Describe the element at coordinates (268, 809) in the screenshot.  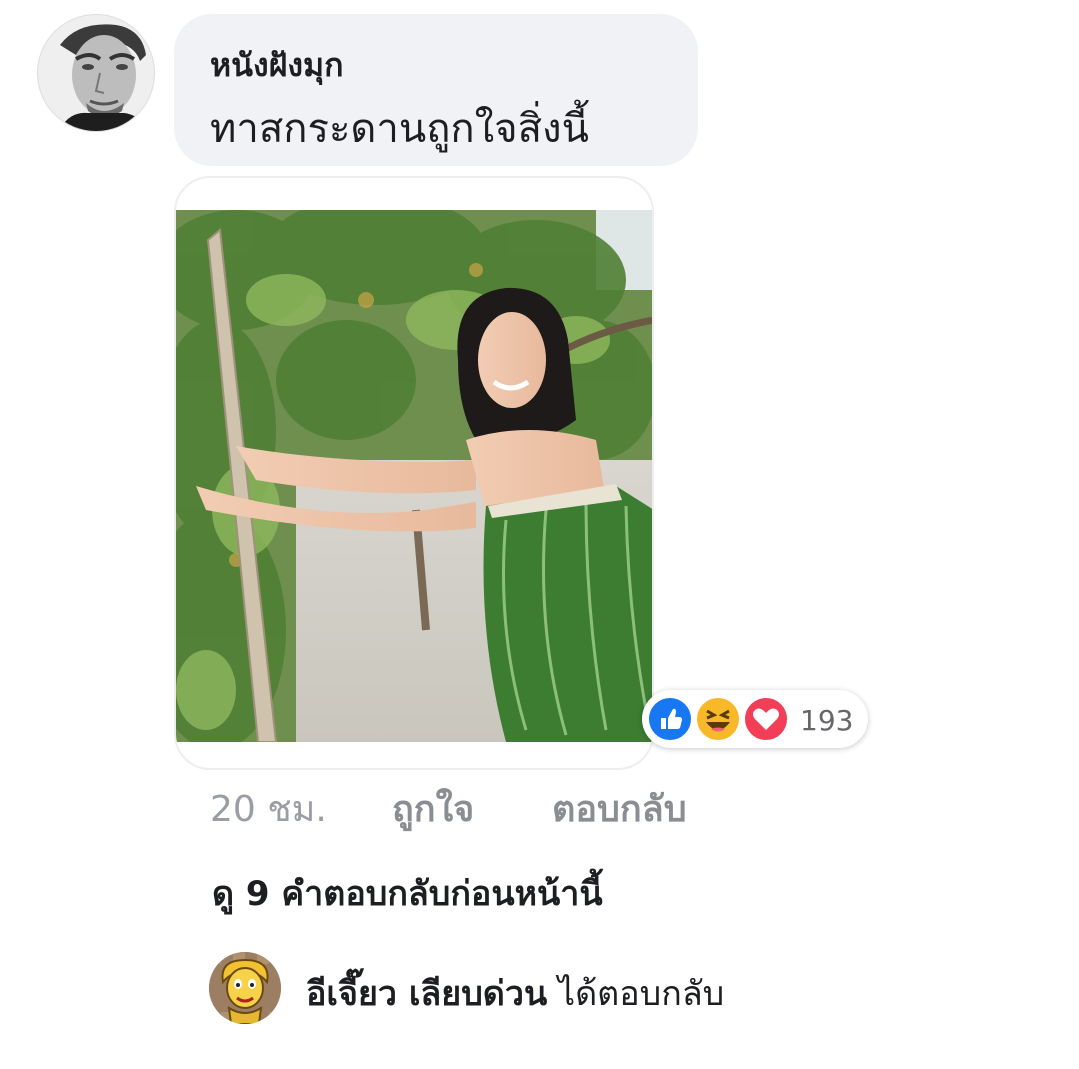
I see `comment-timestamp: 20 ชม.` at that location.